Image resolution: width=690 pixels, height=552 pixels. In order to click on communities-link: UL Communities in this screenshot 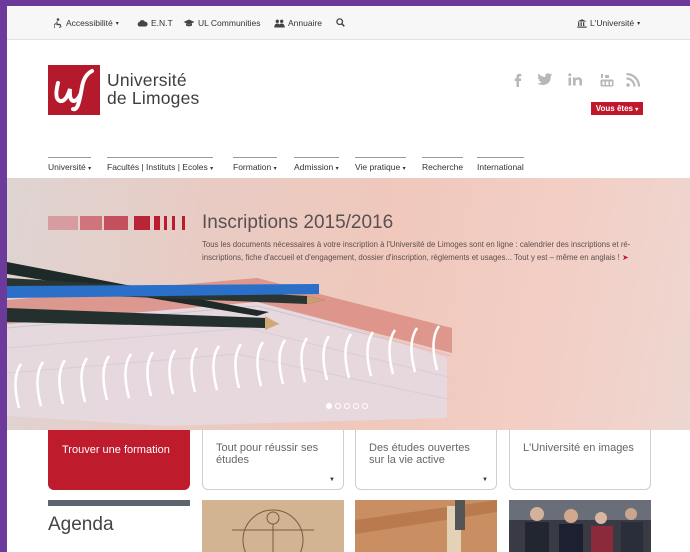, I will do `click(222, 23)`.